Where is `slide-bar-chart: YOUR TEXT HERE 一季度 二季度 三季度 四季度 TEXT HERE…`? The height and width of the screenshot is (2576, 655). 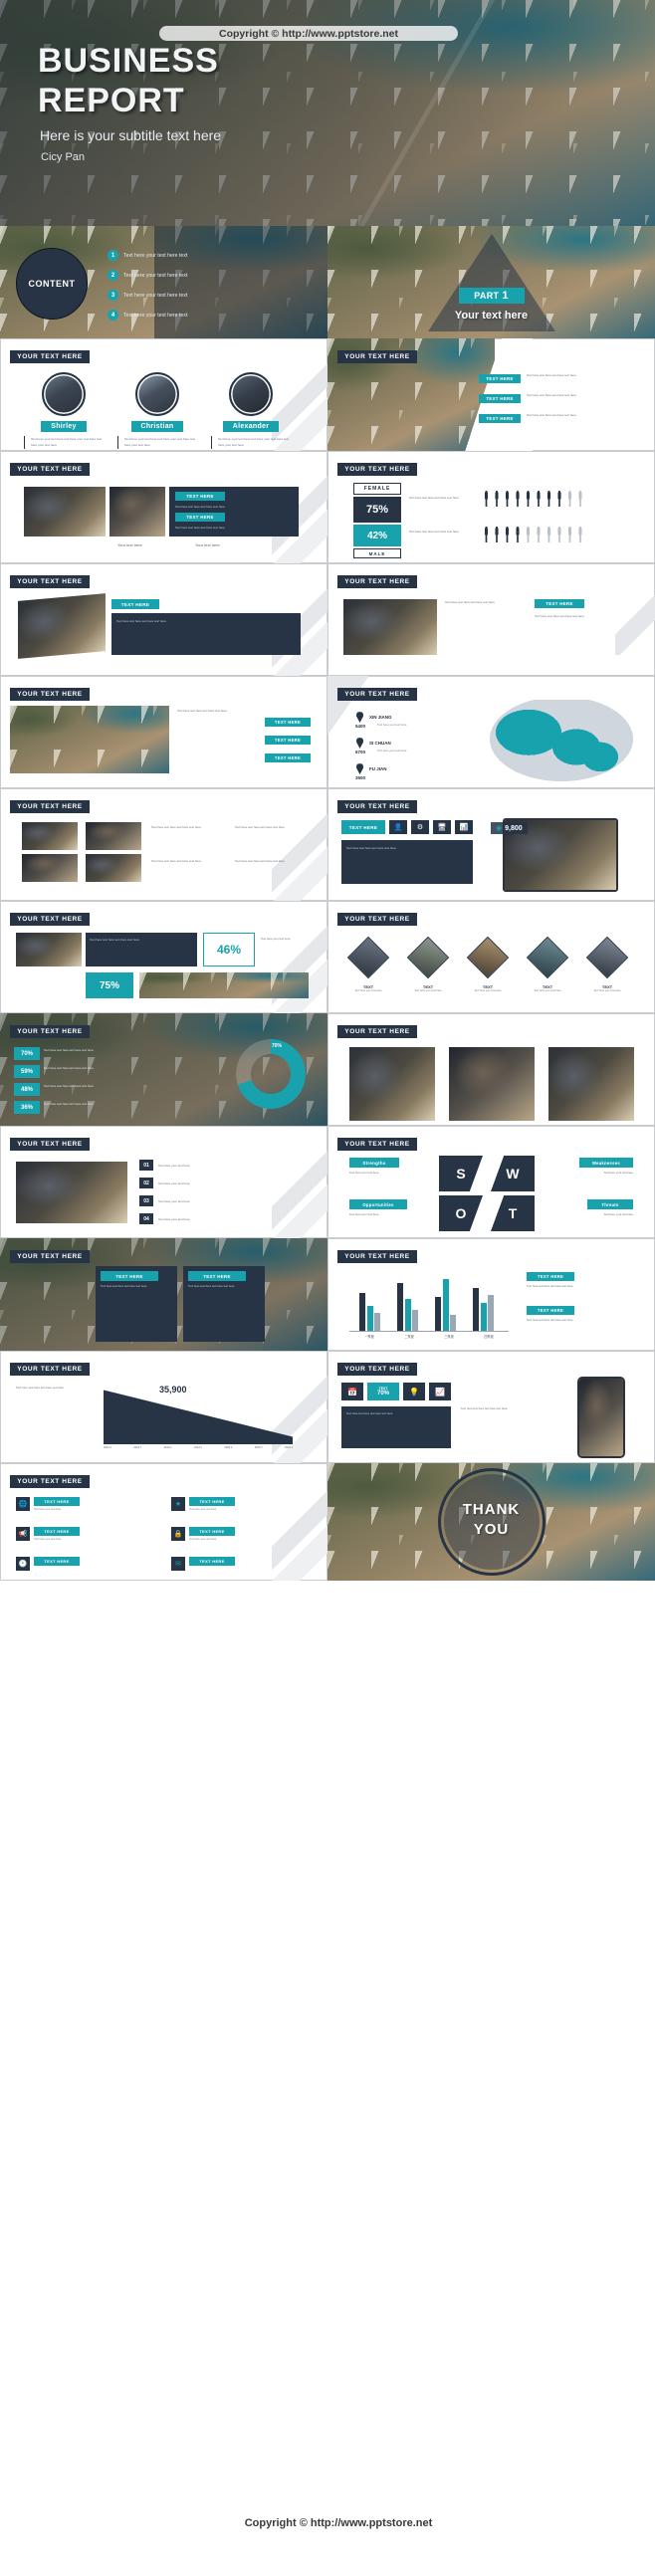 slide-bar-chart: YOUR TEXT HERE 一季度 二季度 三季度 四季度 TEXT HERE… is located at coordinates (491, 1294).